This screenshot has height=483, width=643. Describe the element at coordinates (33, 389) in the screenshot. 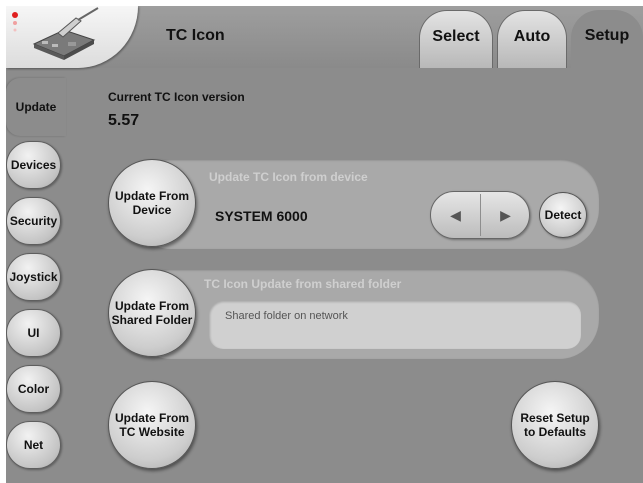

I see `nav-item-color: Color` at that location.